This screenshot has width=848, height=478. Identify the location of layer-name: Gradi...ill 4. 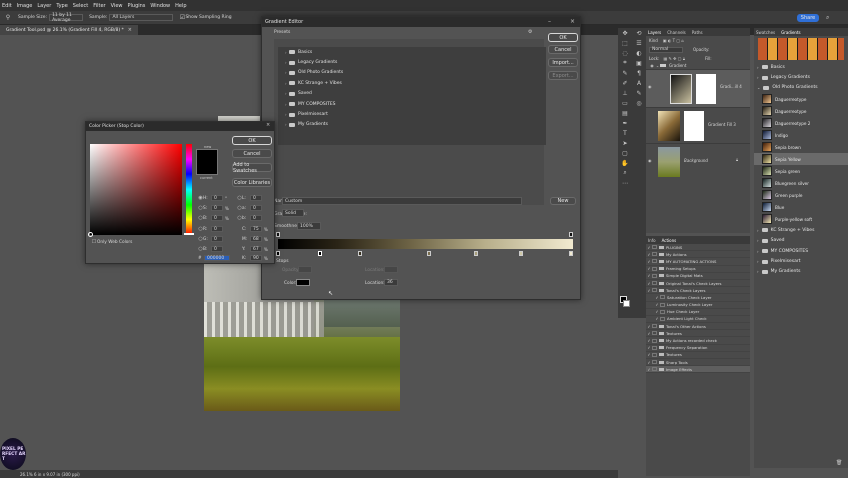
(731, 86).